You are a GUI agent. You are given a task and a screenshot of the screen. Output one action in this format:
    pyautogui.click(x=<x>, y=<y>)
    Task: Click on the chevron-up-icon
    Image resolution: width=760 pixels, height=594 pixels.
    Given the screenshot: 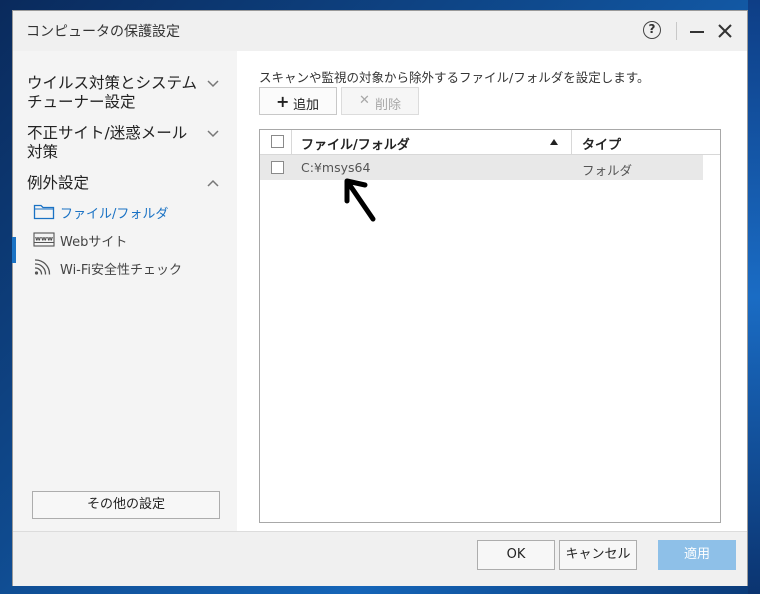 What is the action you would take?
    pyautogui.click(x=213, y=183)
    